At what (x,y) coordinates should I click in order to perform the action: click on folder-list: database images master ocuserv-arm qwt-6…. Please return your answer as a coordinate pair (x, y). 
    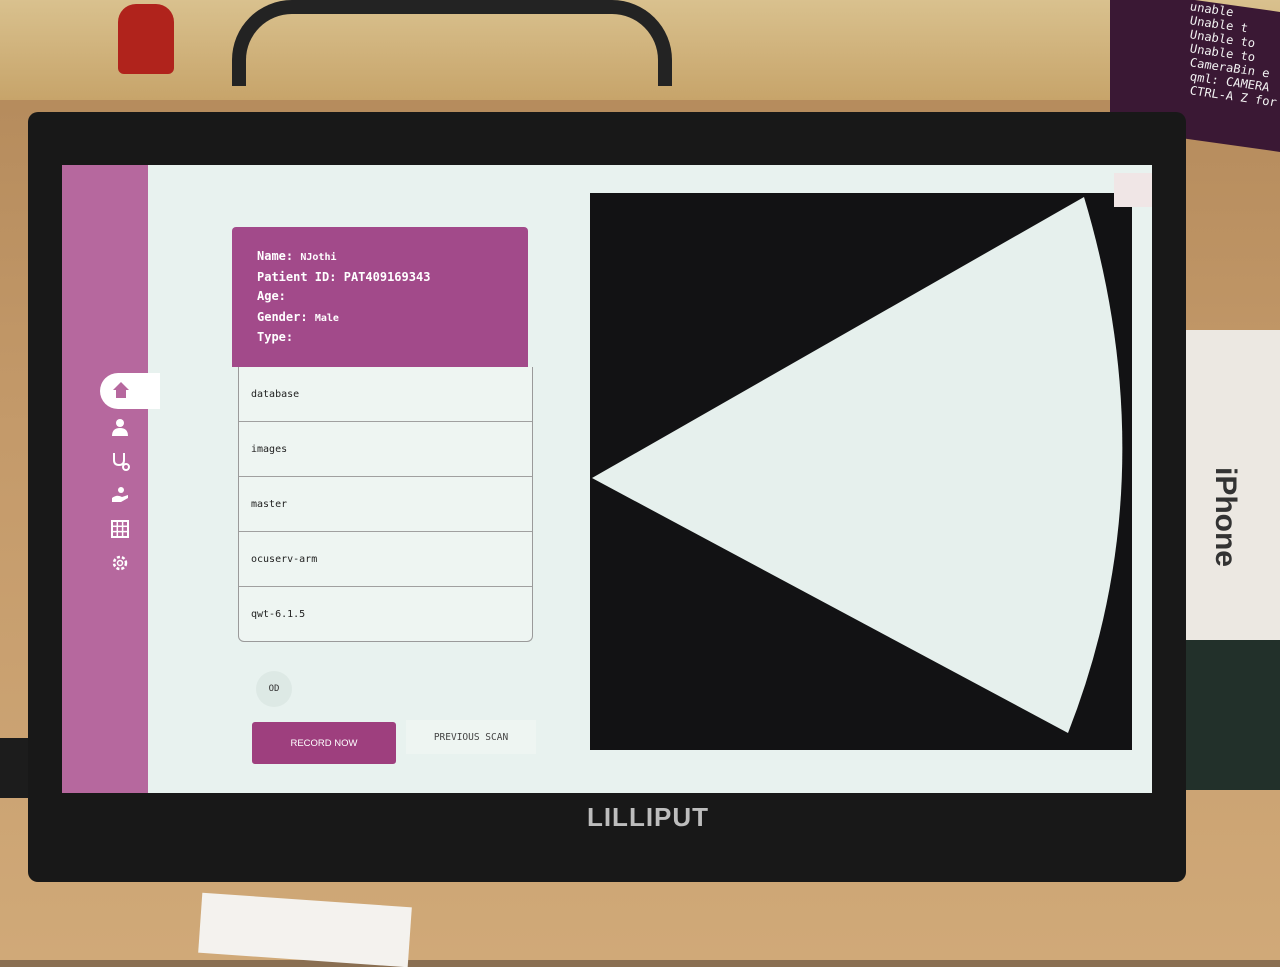
    Looking at the image, I should click on (385, 504).